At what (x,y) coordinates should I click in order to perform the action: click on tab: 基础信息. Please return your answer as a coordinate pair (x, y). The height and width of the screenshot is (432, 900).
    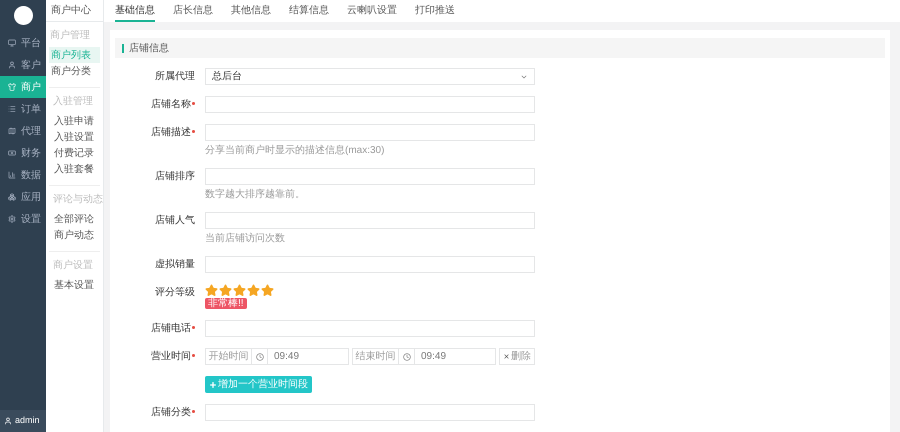
    Looking at the image, I should click on (135, 11).